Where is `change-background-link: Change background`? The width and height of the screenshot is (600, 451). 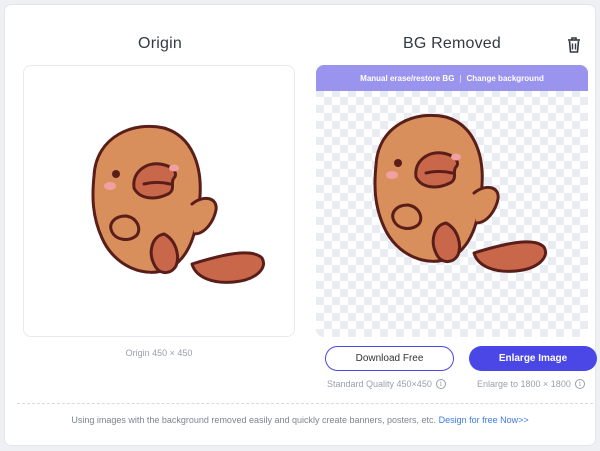 change-background-link: Change background is located at coordinates (505, 78).